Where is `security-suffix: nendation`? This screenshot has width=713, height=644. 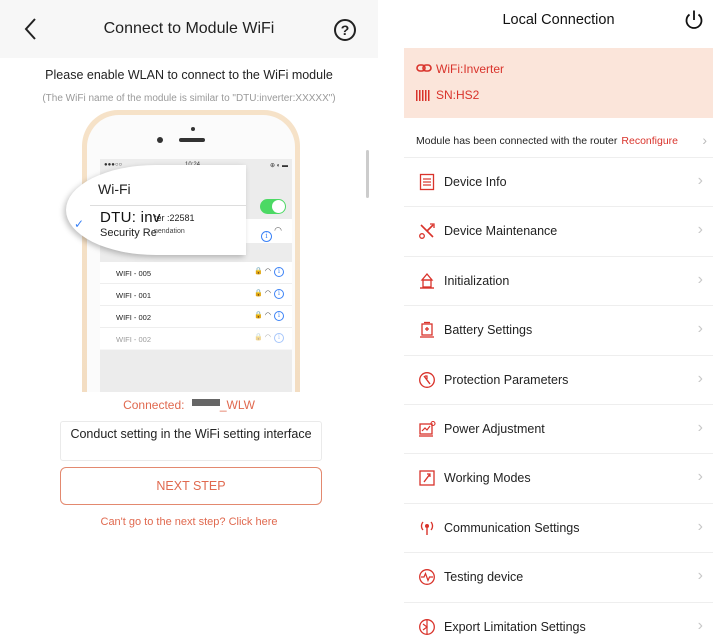
security-suffix: nendation is located at coordinates (169, 231).